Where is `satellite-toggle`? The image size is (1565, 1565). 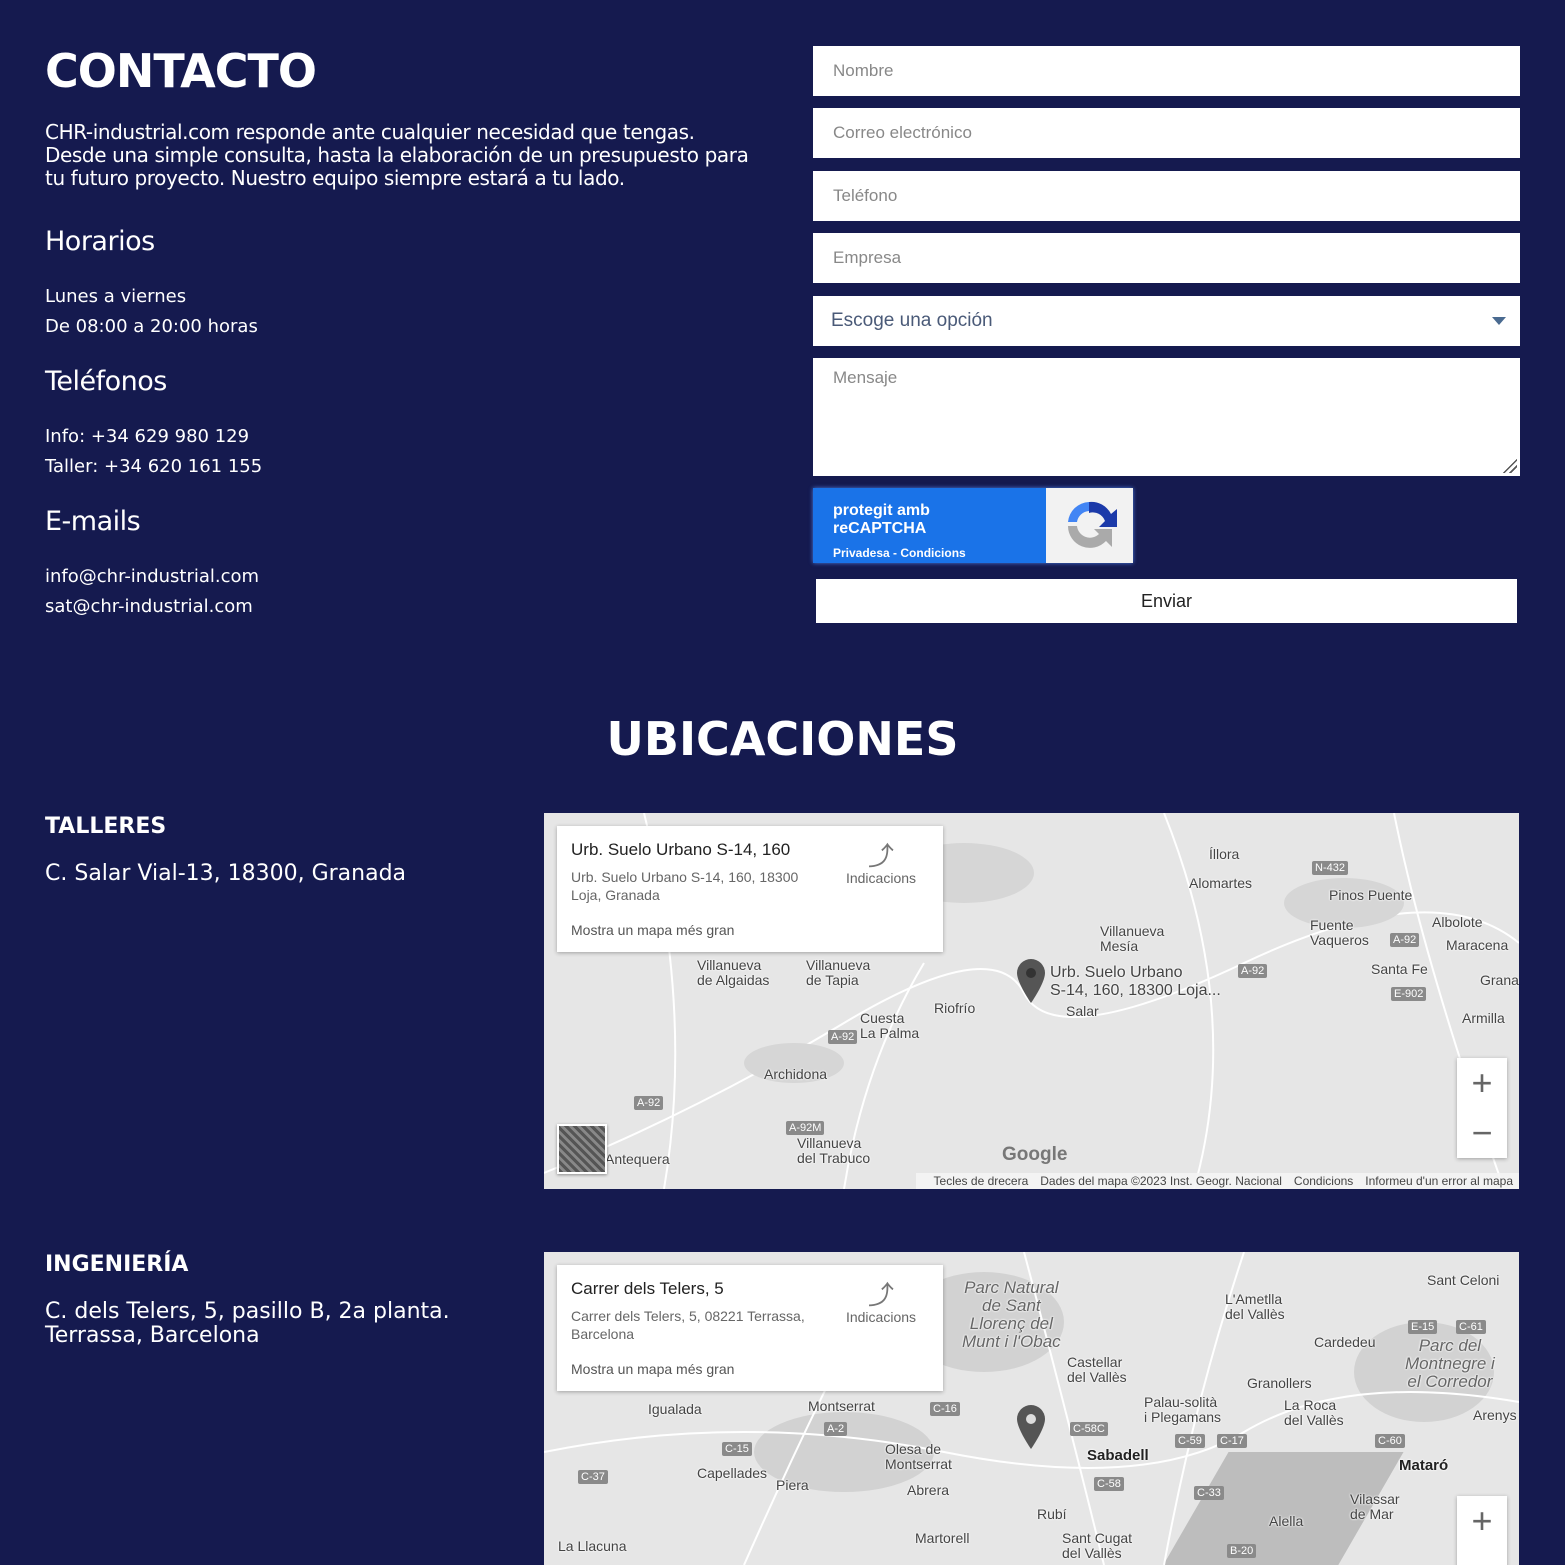 satellite-toggle is located at coordinates (582, 1149).